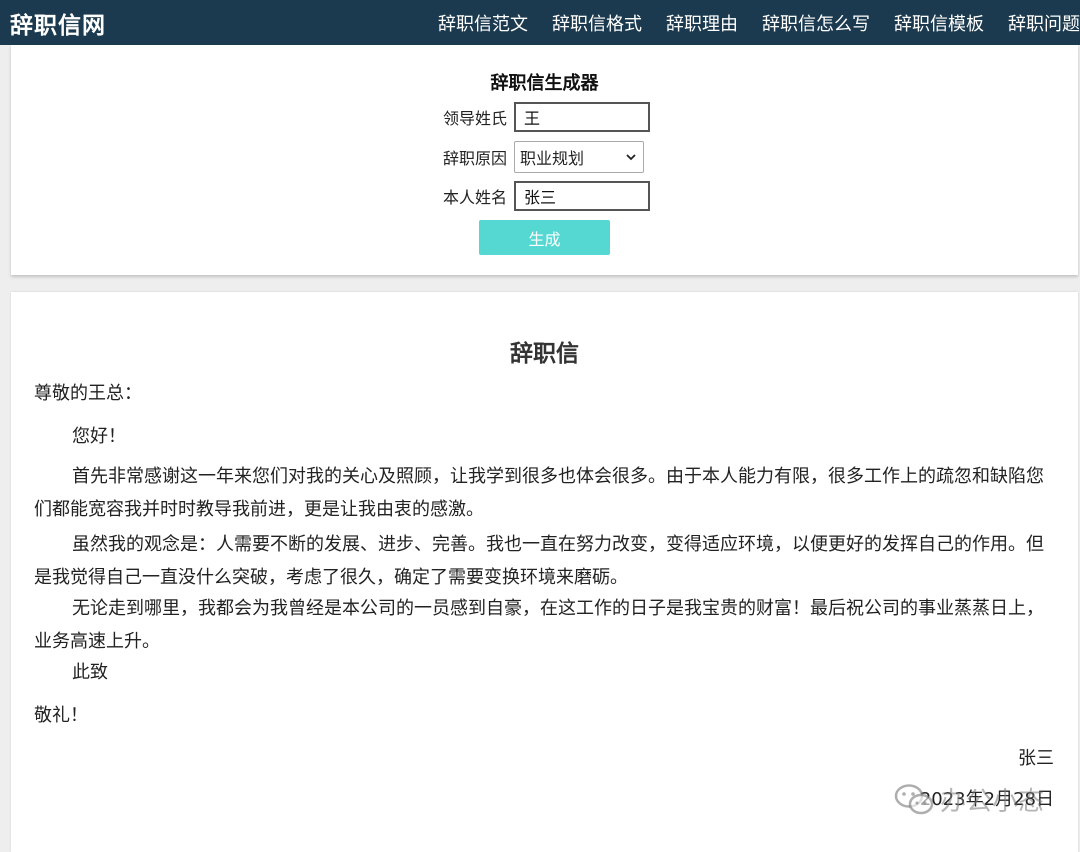 The width and height of the screenshot is (1080, 852). What do you see at coordinates (544, 83) in the screenshot?
I see `generator-title: 辞职信生成器` at bounding box center [544, 83].